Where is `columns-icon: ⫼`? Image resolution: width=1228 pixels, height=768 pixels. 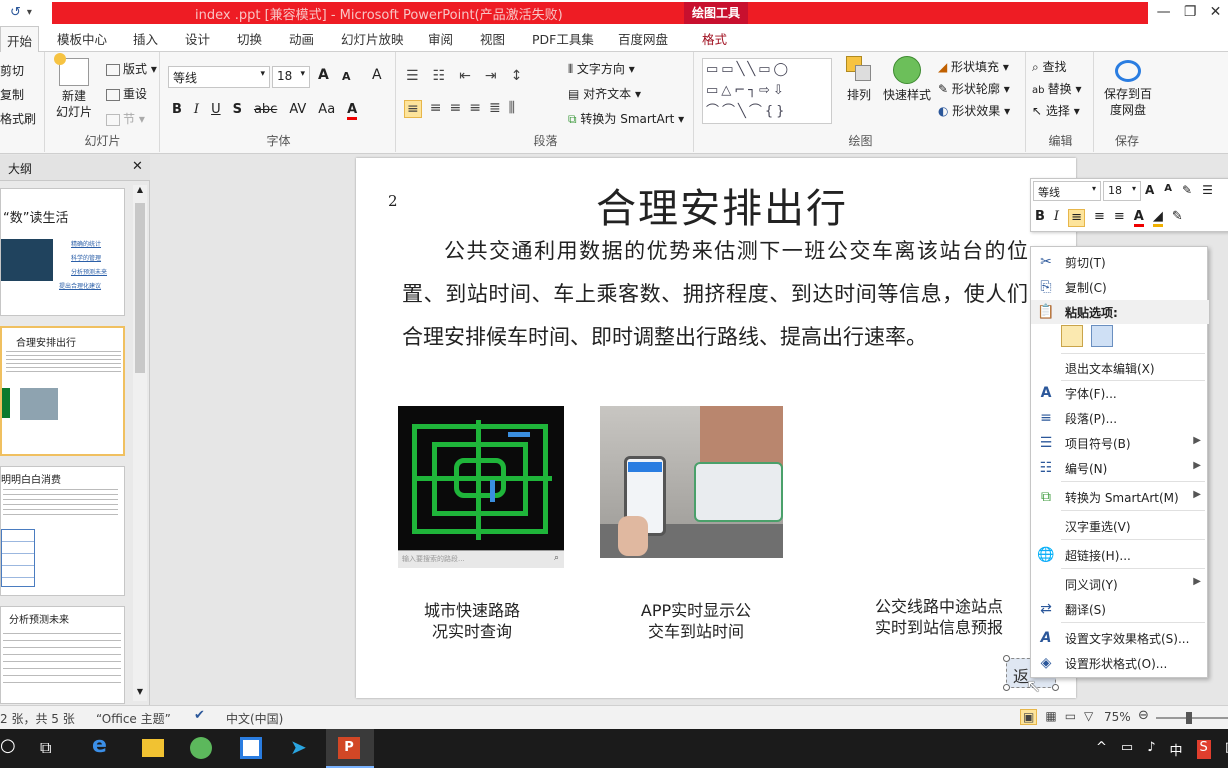
columns-icon: ⫼ is located at coordinates (512, 109).